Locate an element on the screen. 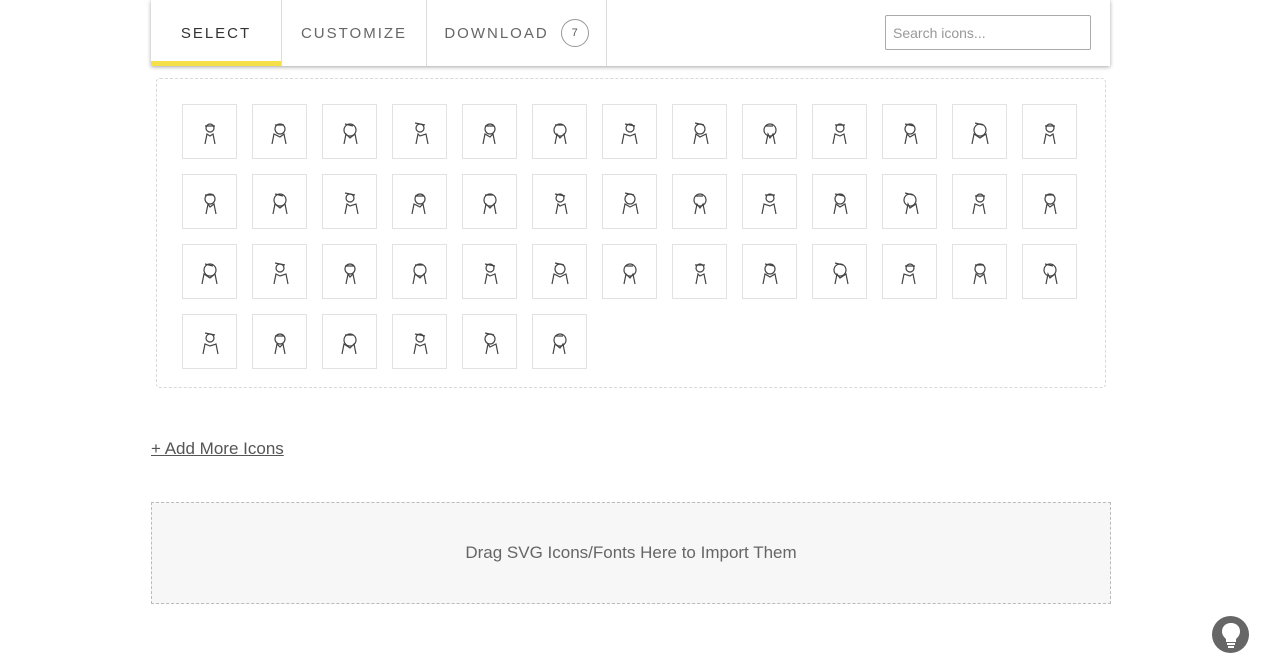 The height and width of the screenshot is (661, 1261). fire-hand-icon is located at coordinates (840, 272).